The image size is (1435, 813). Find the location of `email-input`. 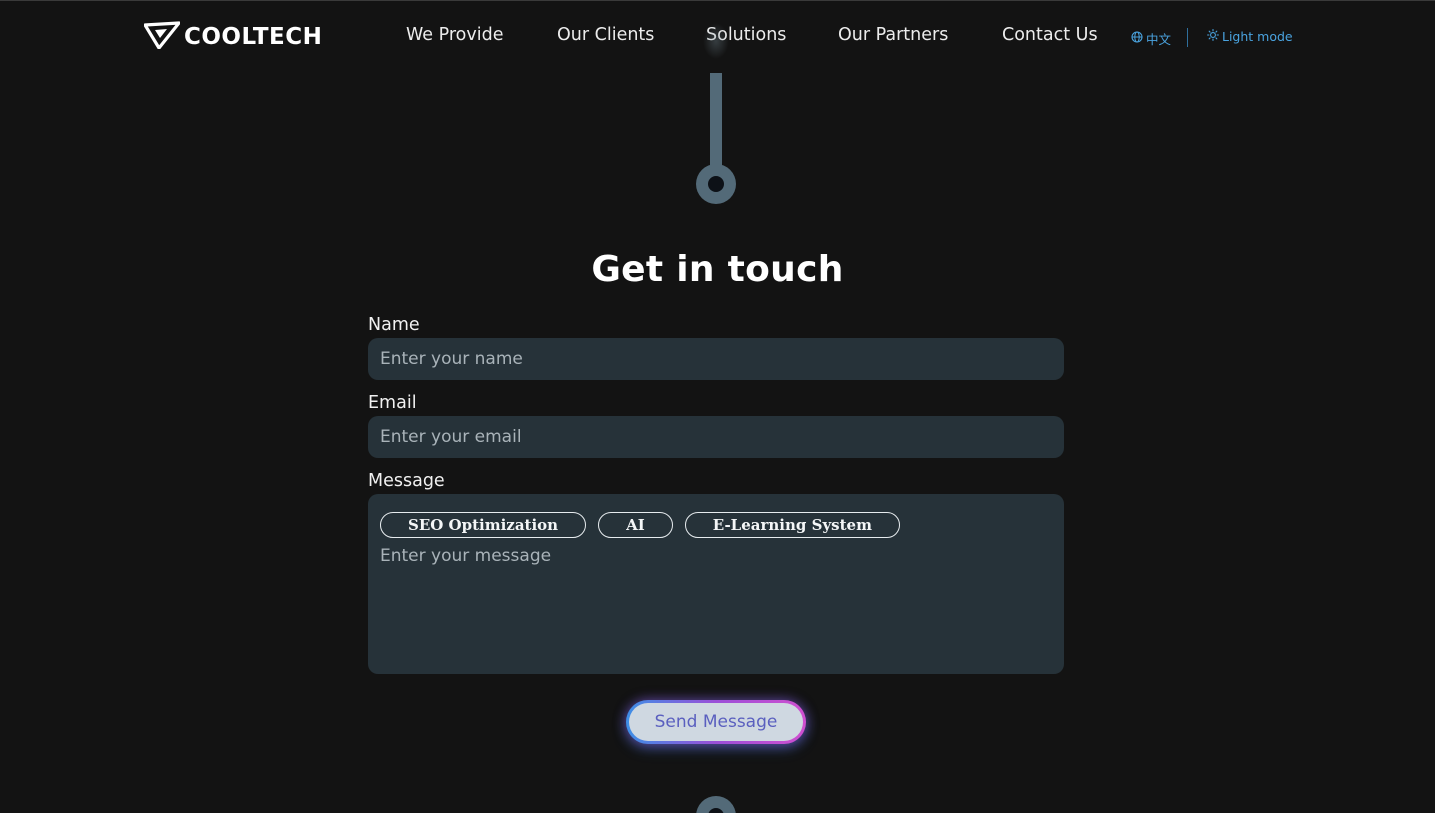

email-input is located at coordinates (716, 437).